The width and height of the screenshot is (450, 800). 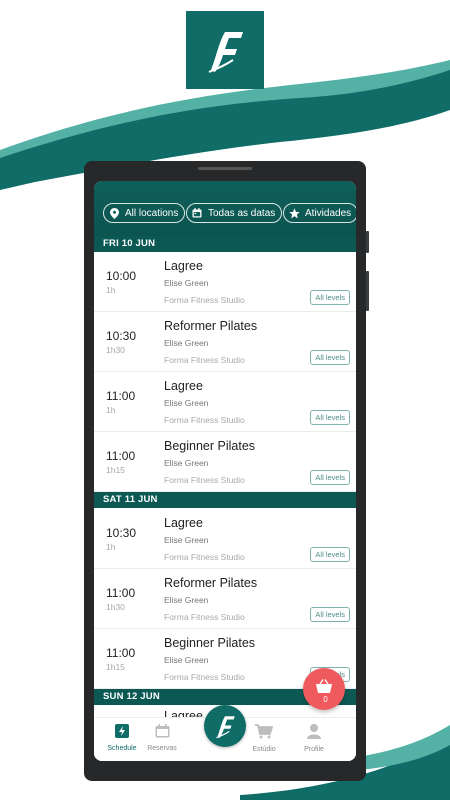 What do you see at coordinates (121, 276) in the screenshot?
I see `class-time: 10:00` at bounding box center [121, 276].